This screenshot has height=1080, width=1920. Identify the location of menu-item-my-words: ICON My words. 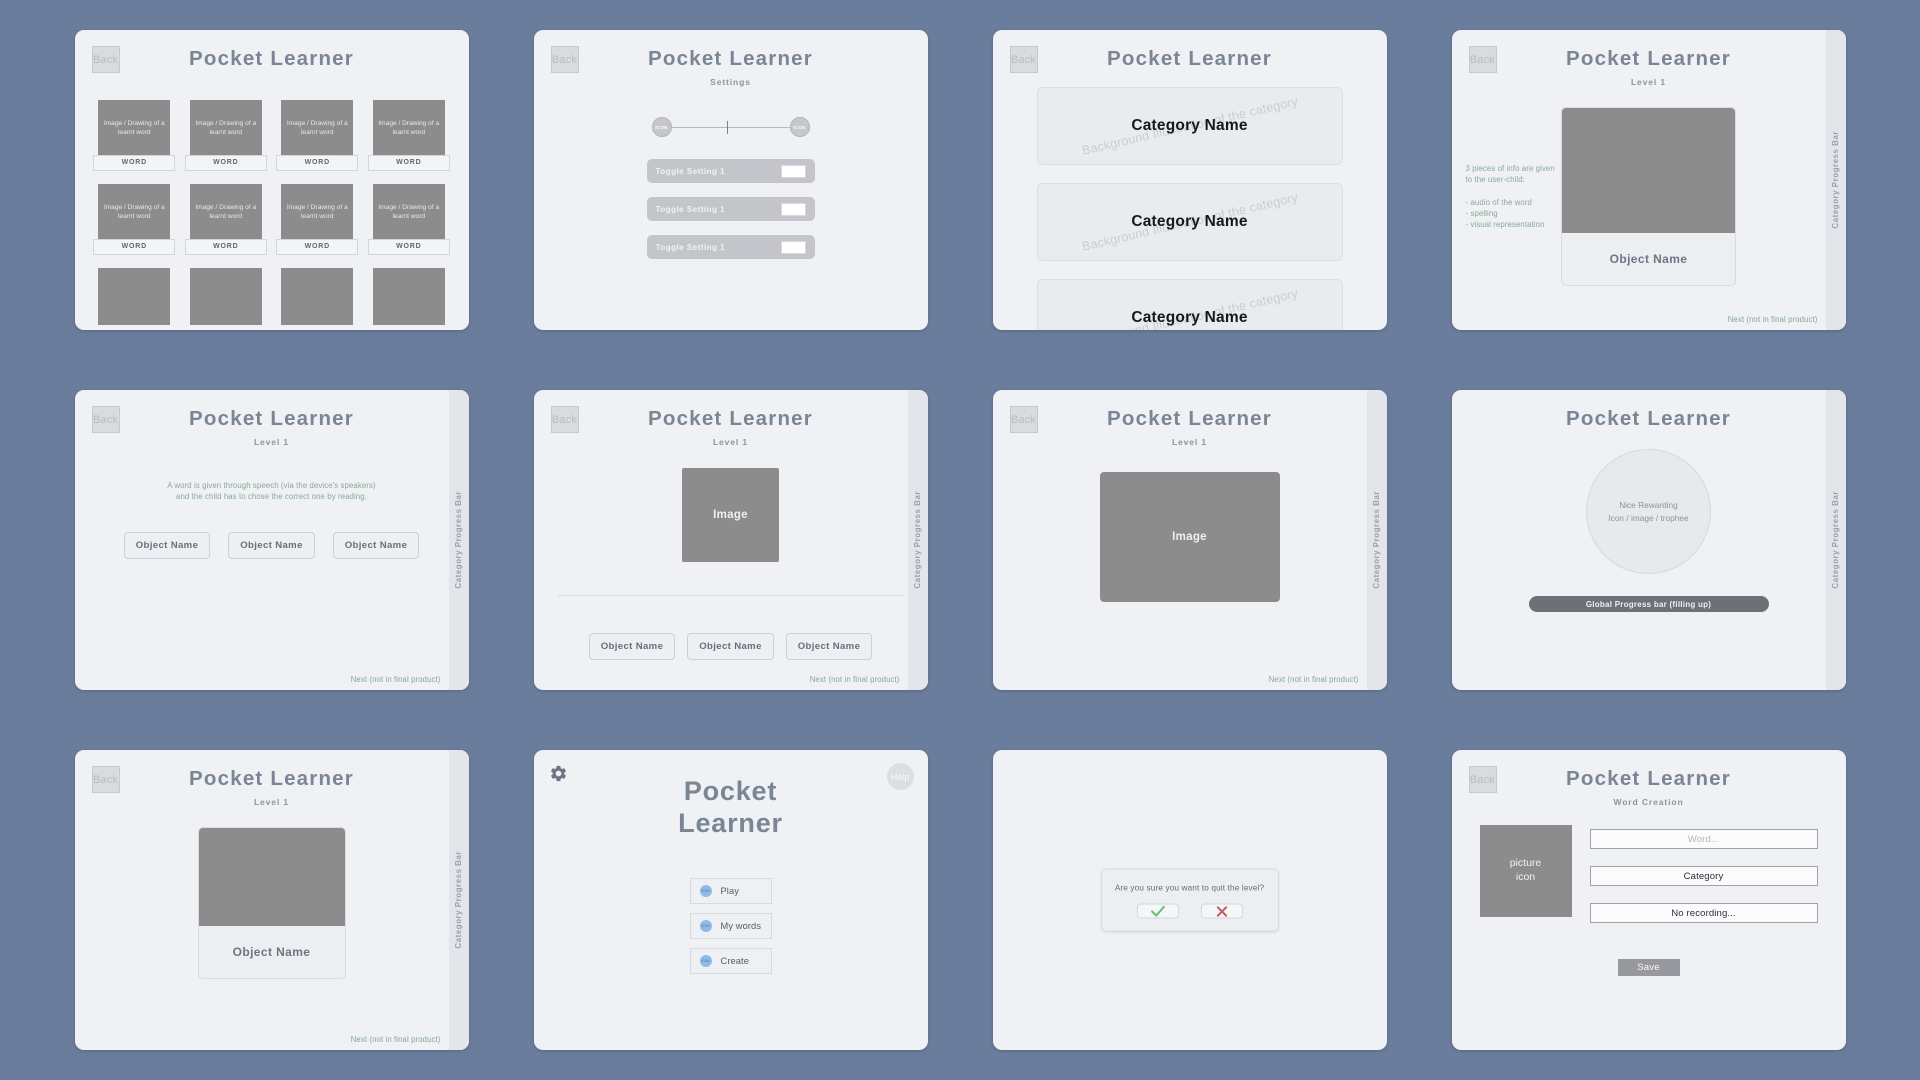
(730, 925).